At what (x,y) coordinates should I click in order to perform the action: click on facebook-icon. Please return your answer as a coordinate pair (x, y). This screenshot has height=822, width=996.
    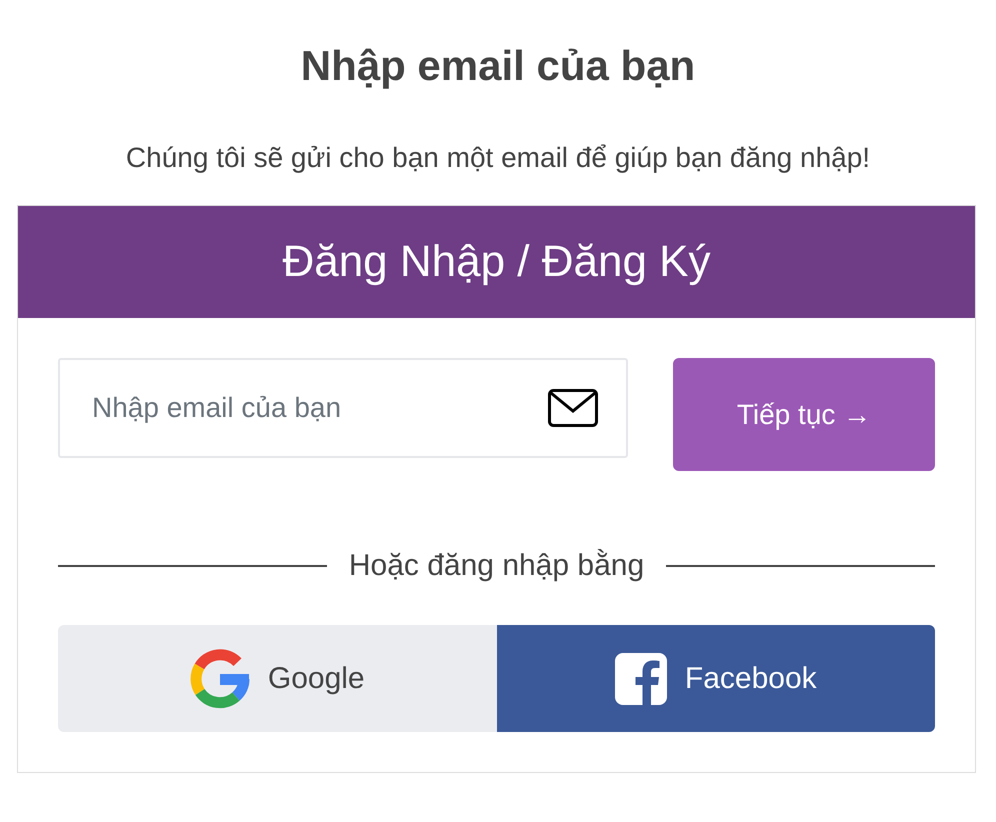
    Looking at the image, I should click on (640, 678).